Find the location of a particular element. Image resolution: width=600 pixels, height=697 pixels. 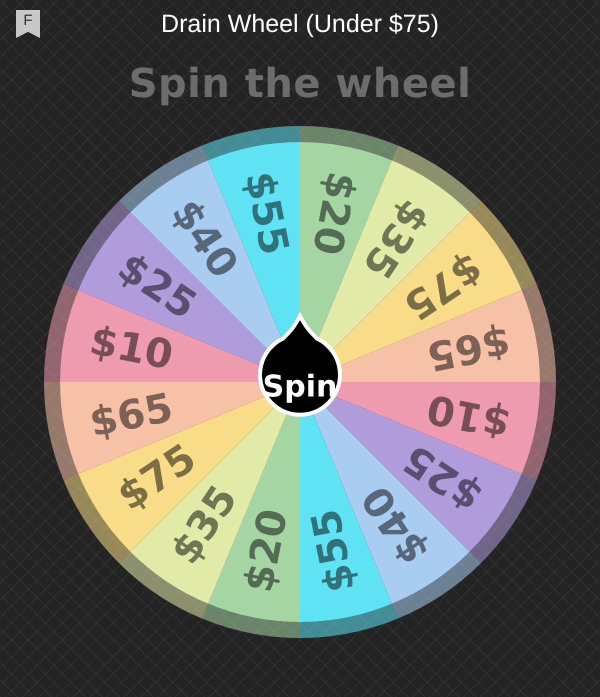

page-title: Drain Wheel (Under $75) is located at coordinates (300, 24).